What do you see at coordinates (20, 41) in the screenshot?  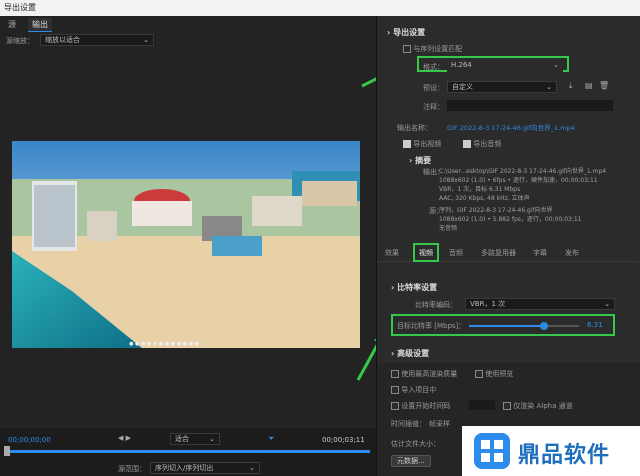 I see `scaling-label: 源缩放：` at bounding box center [20, 41].